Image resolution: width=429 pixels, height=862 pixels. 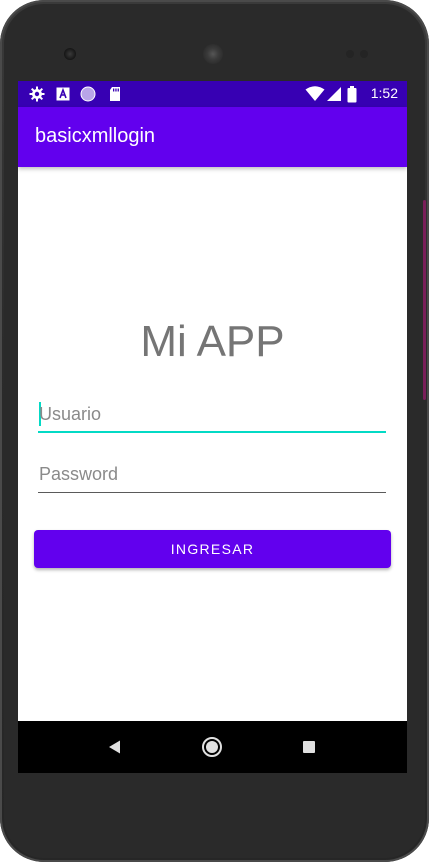 I want to click on earpiece-speaker, so click(x=213, y=54).